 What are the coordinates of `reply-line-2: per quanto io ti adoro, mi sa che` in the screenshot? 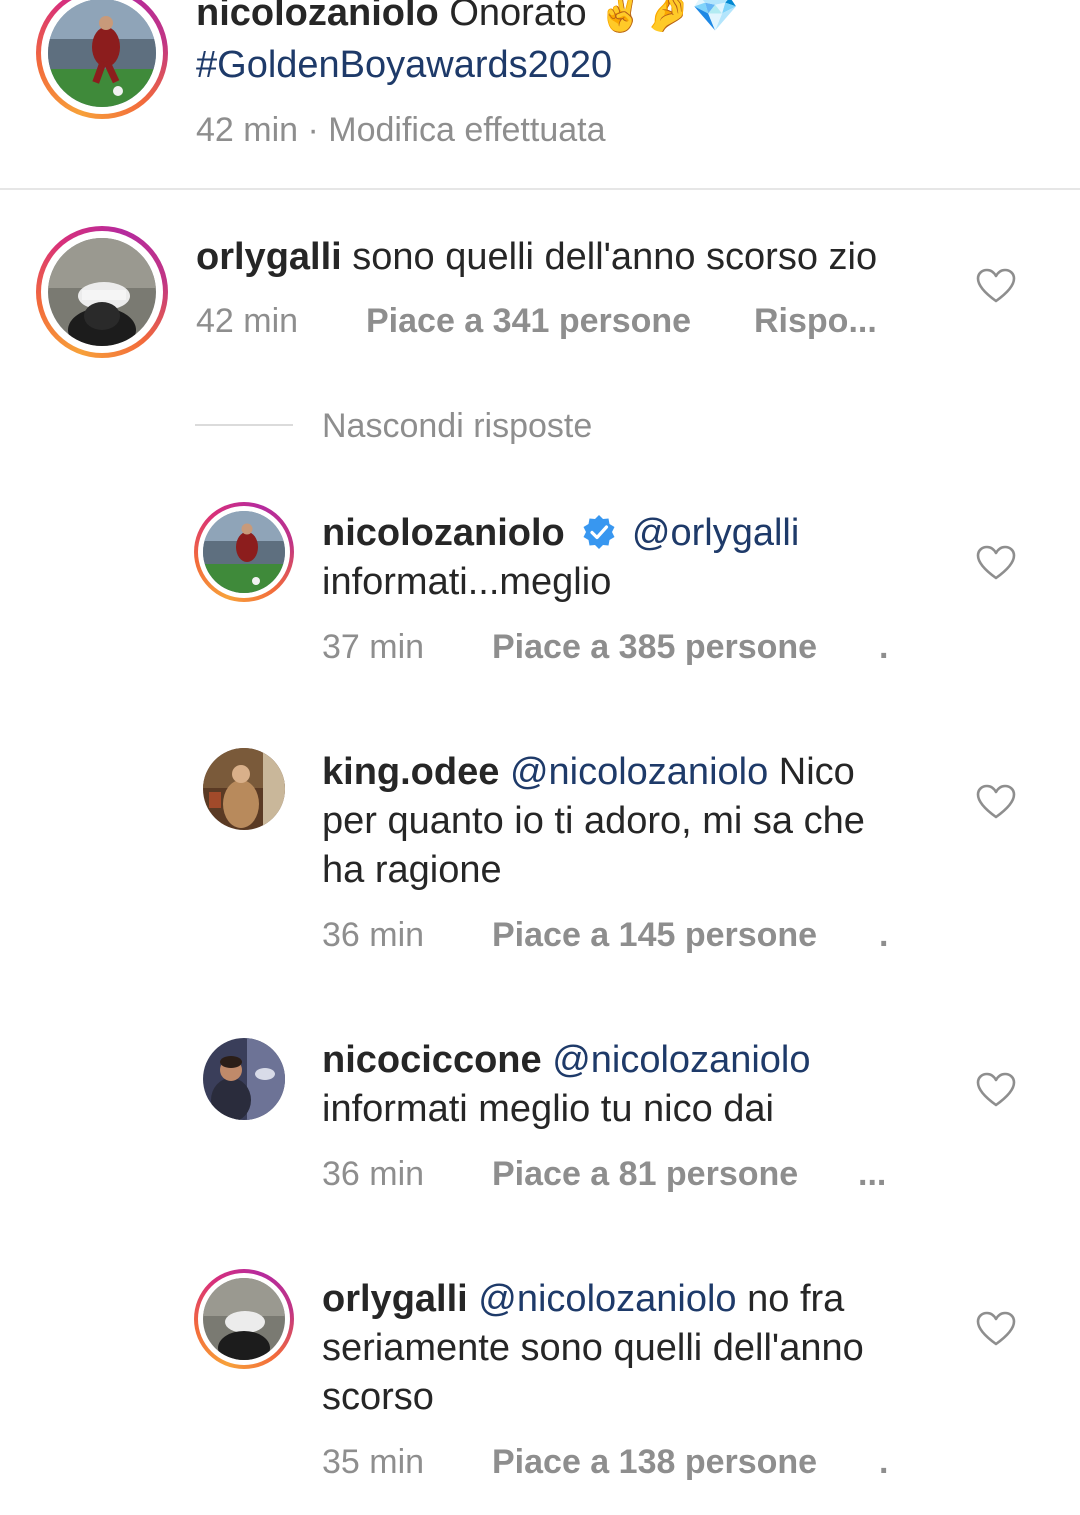 It's located at (593, 821).